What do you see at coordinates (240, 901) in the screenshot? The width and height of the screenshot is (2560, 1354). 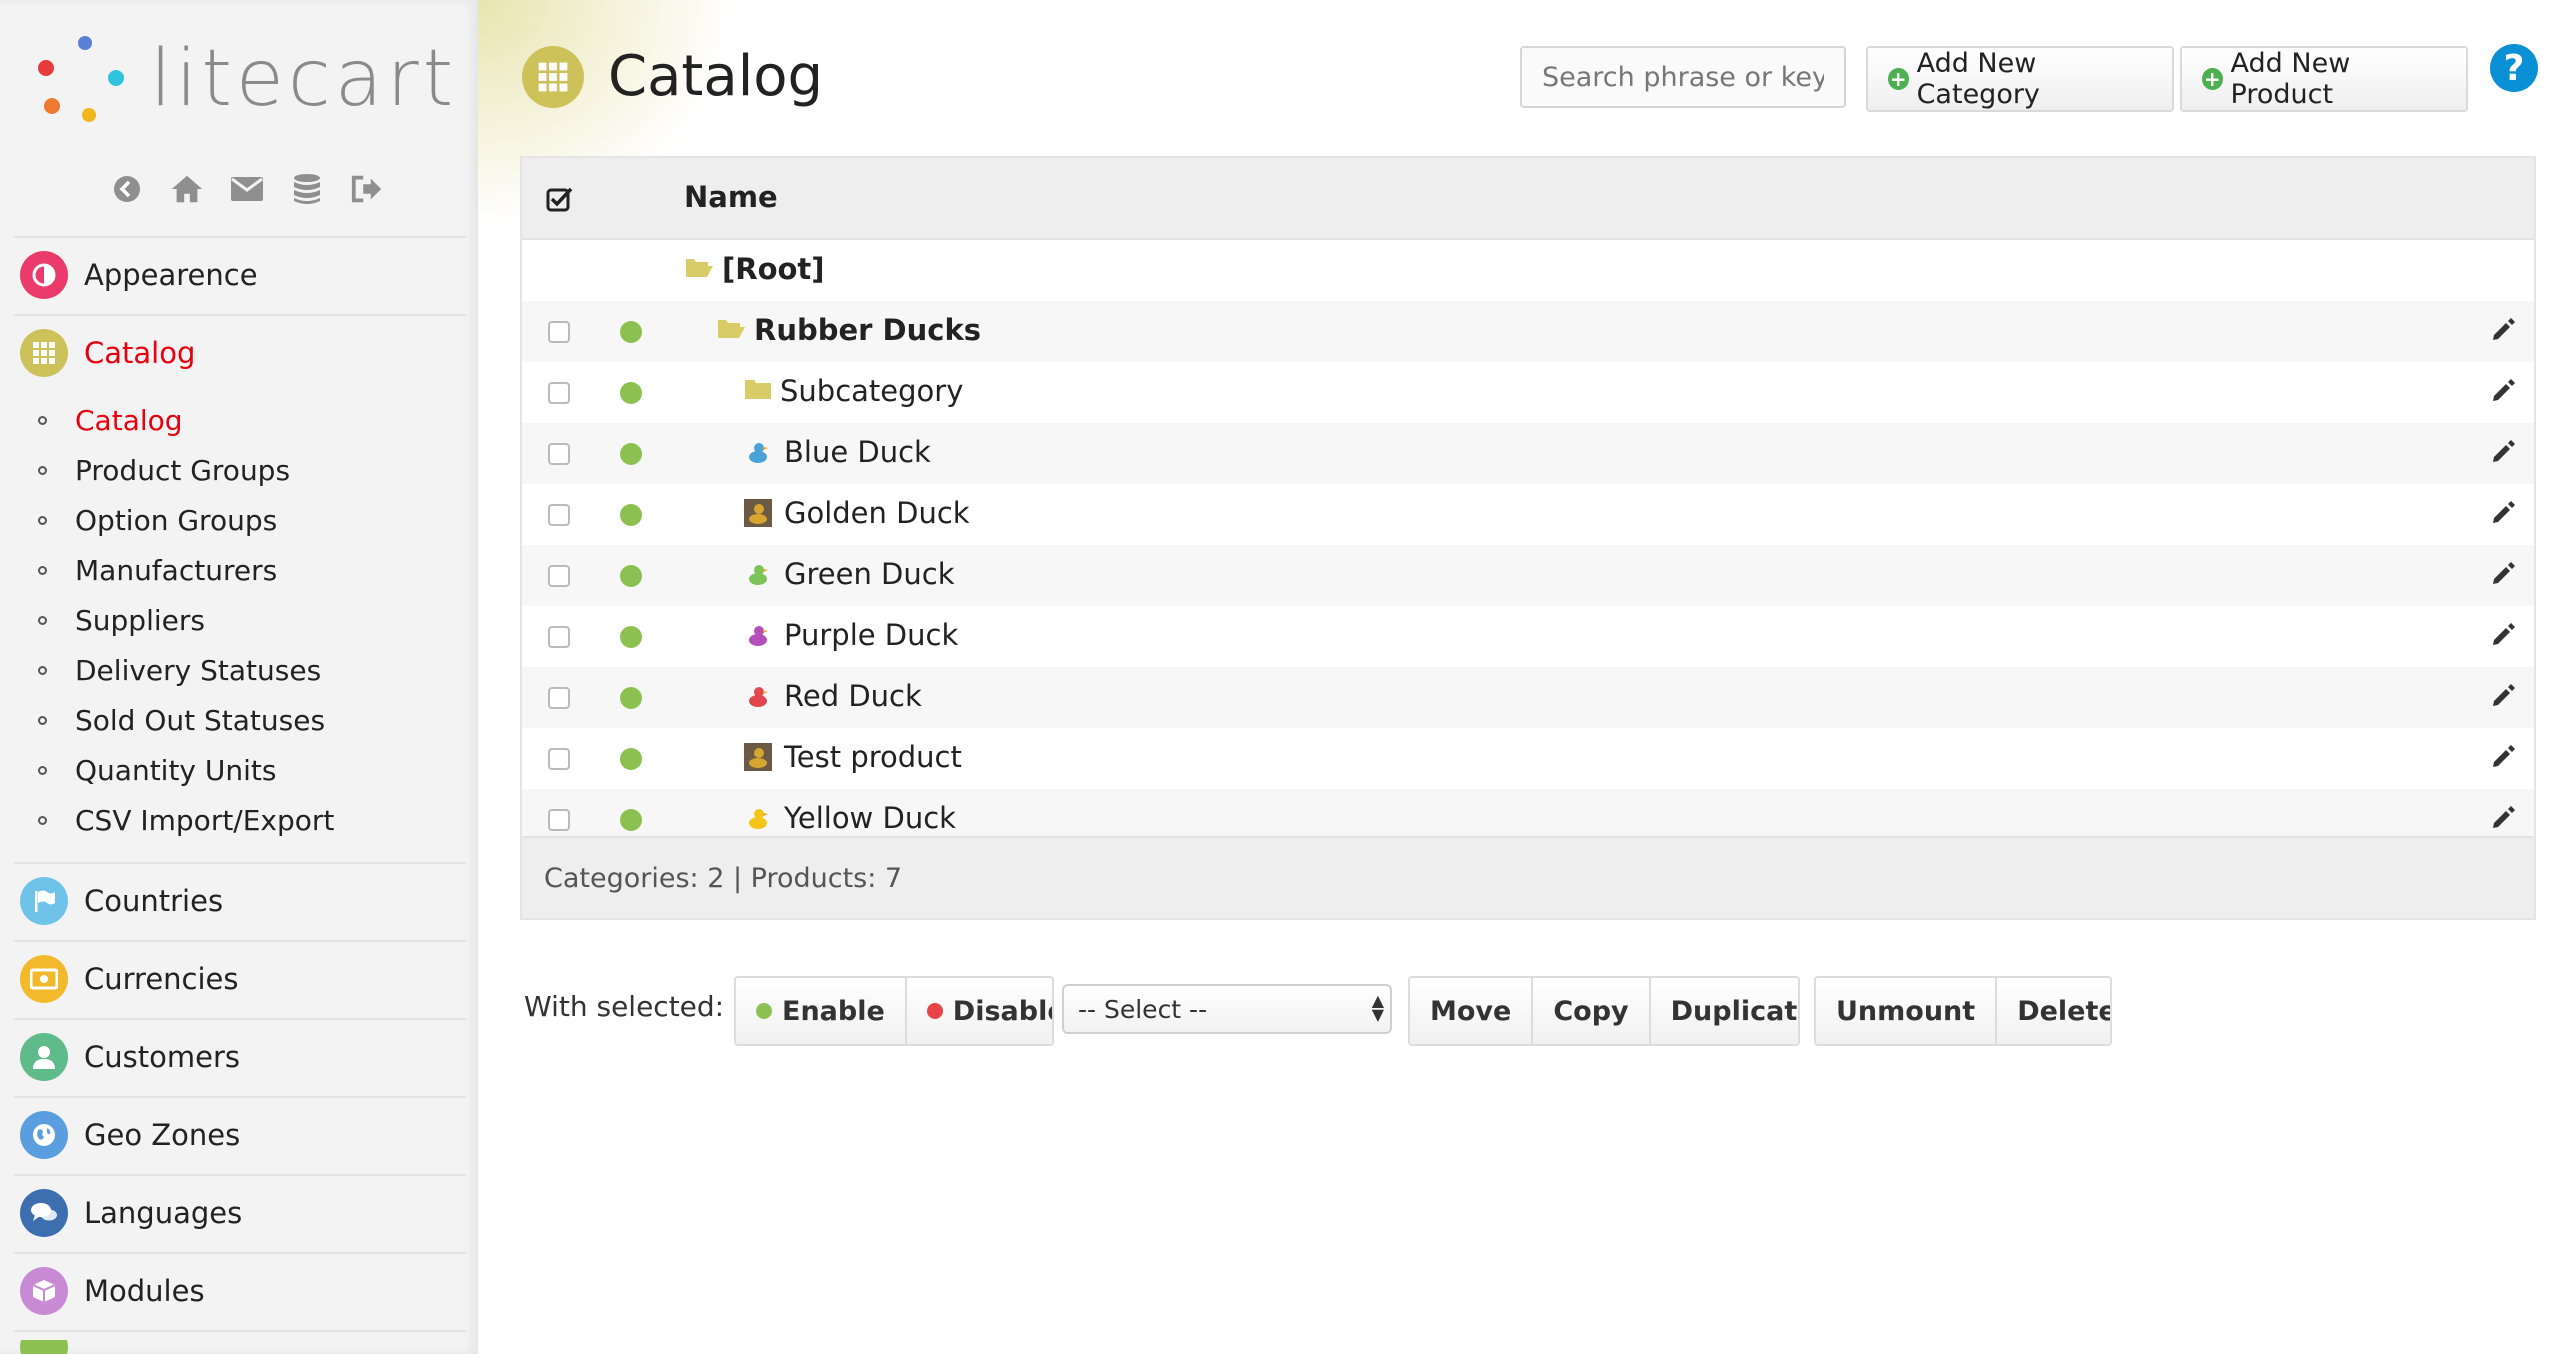 I see `app-countries: Countries` at bounding box center [240, 901].